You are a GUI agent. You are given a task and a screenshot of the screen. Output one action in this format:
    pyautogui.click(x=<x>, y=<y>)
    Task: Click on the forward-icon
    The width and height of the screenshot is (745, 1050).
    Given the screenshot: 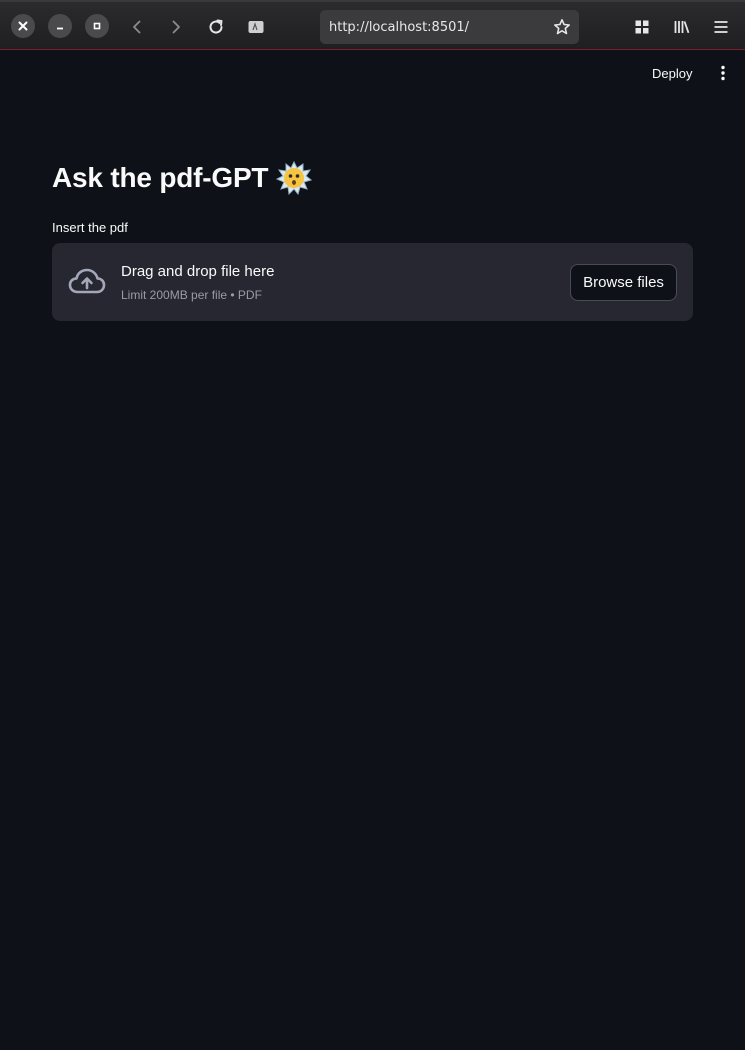 What is the action you would take?
    pyautogui.click(x=176, y=27)
    